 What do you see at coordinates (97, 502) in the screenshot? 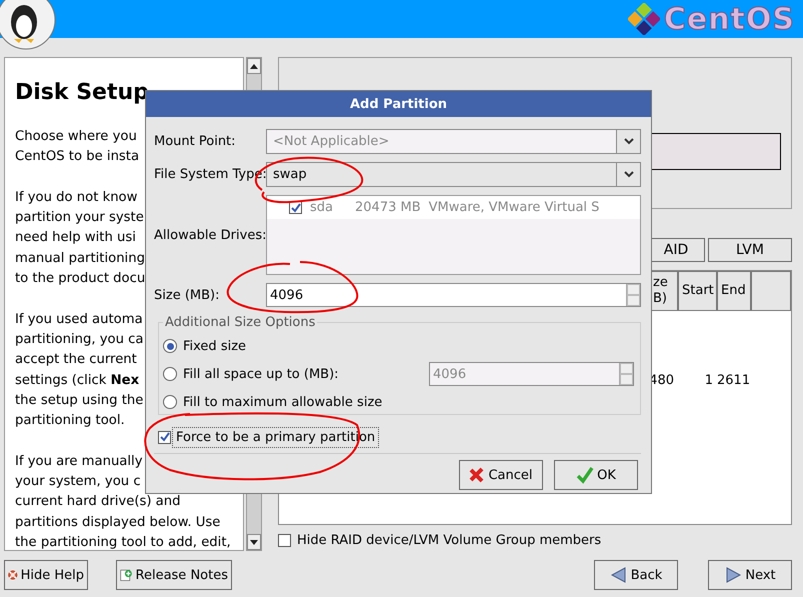
I see `help-text-line: current hard drive(s) and` at bounding box center [97, 502].